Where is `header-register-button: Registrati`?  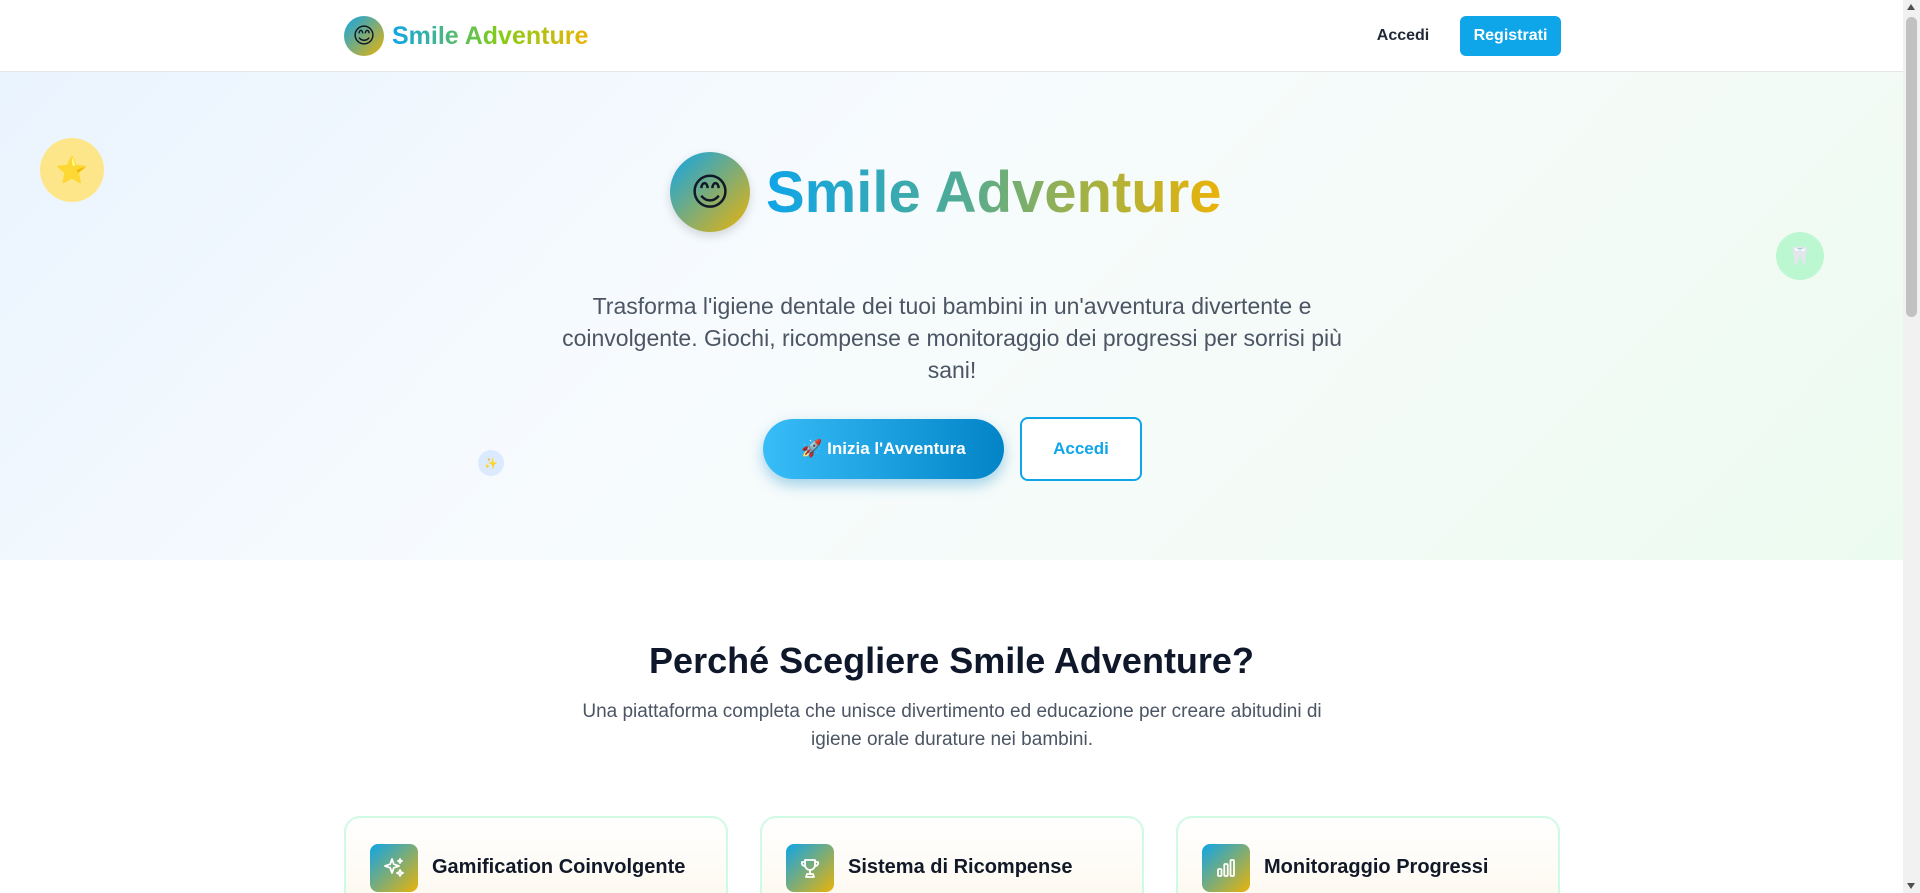
header-register-button: Registrati is located at coordinates (1510, 36).